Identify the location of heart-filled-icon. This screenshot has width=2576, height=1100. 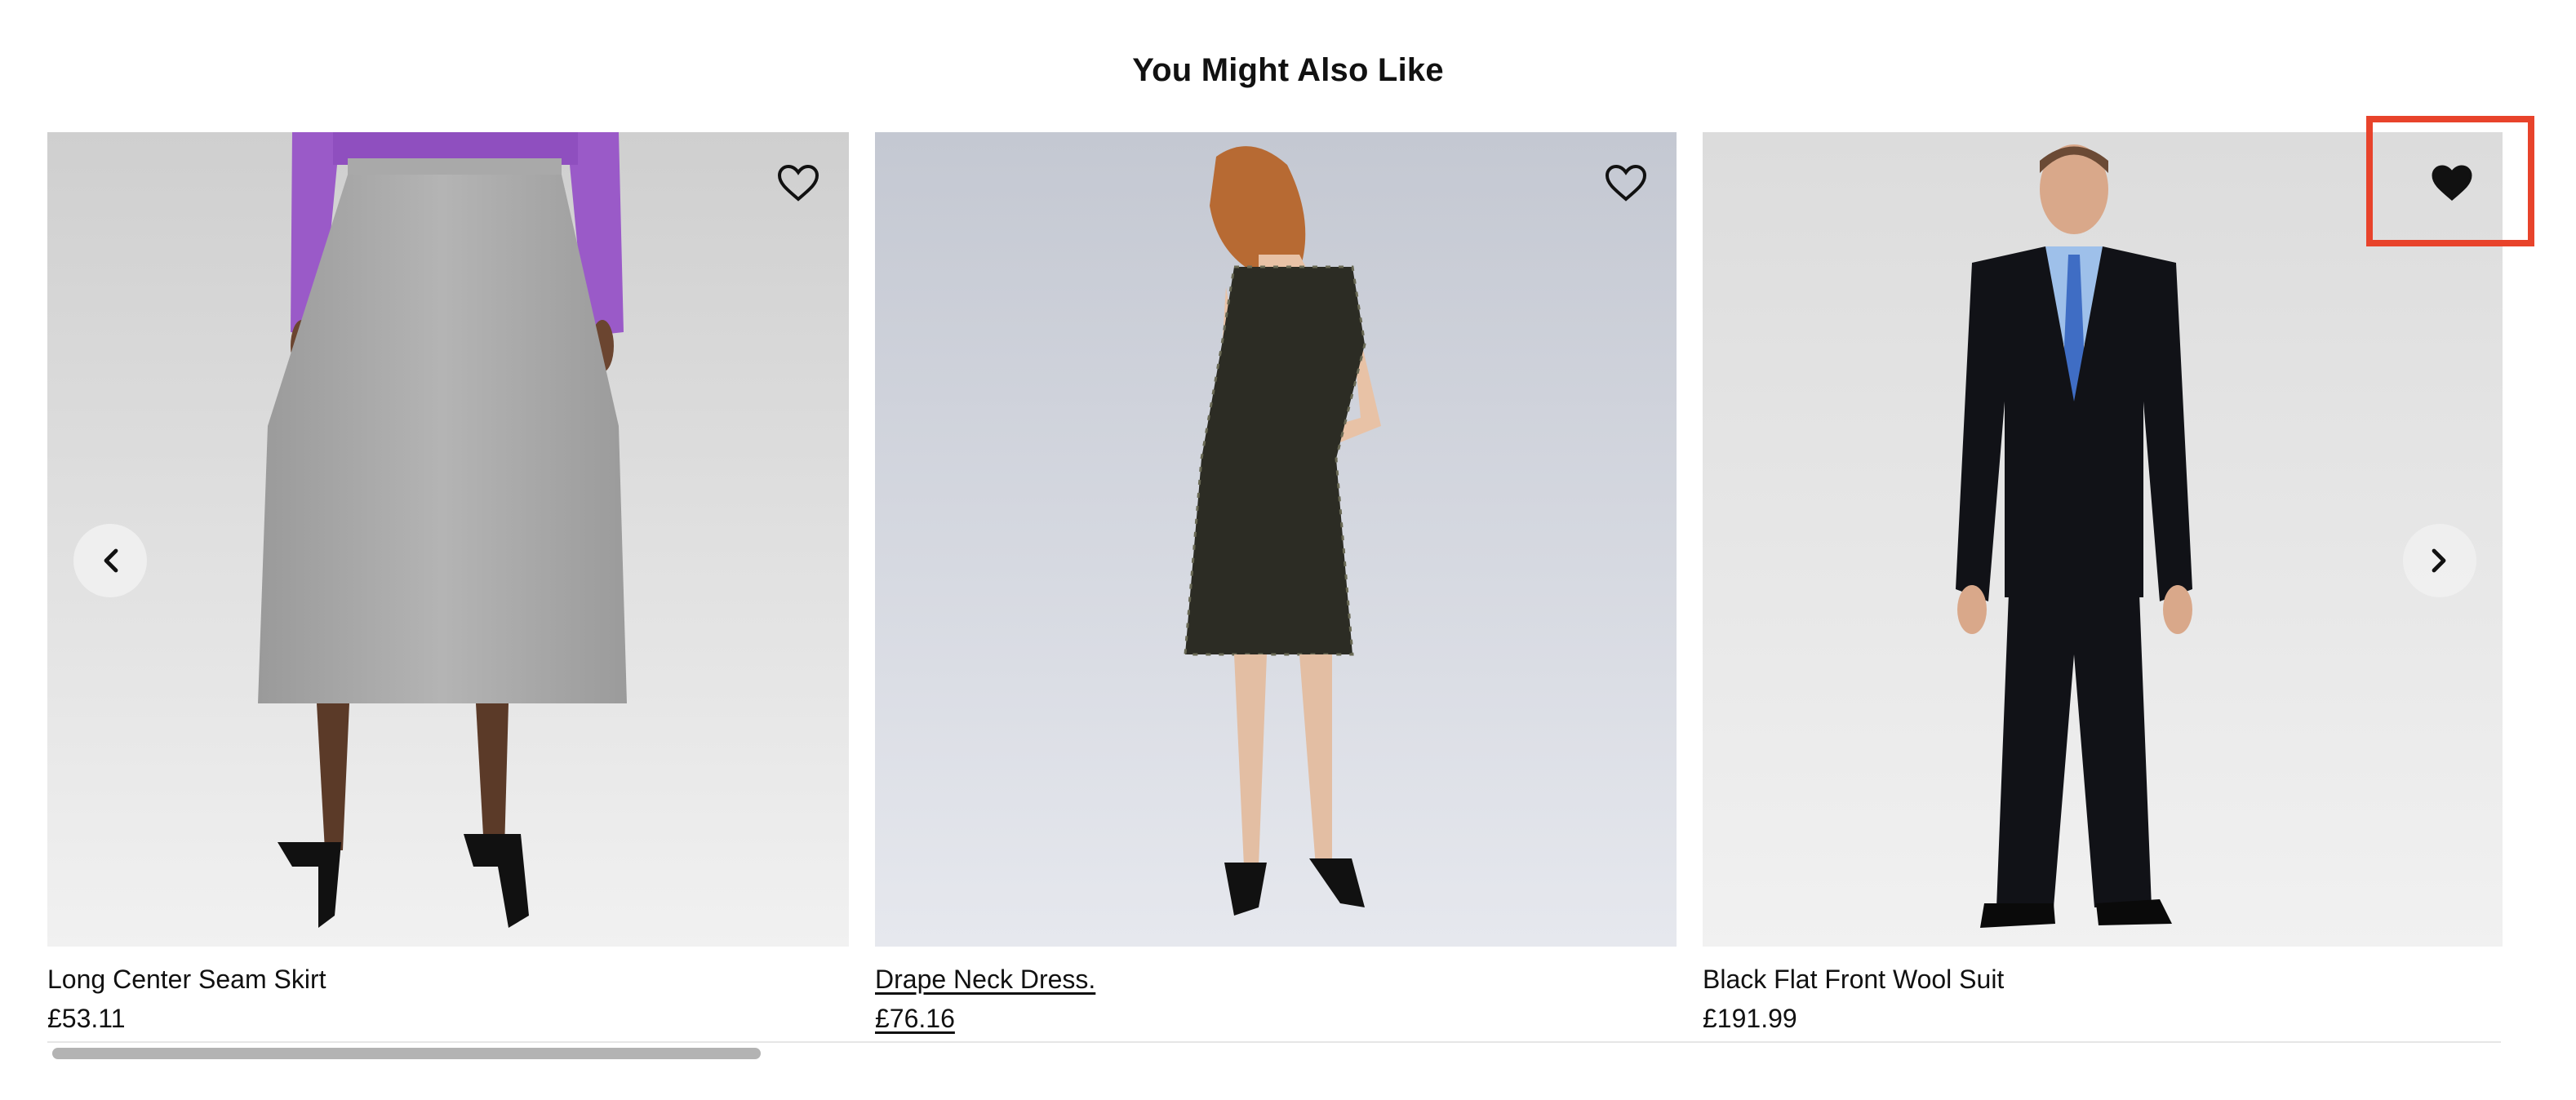
(2452, 183).